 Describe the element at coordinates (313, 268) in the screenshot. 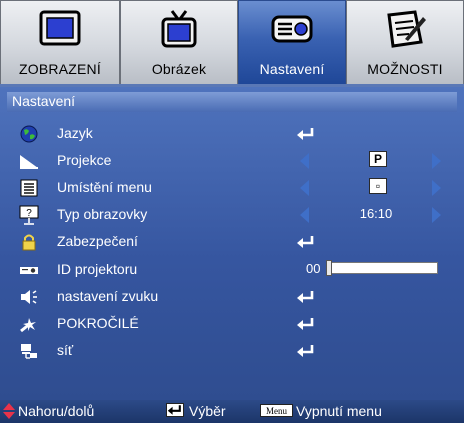

I see `projector-id-value: 00` at that location.